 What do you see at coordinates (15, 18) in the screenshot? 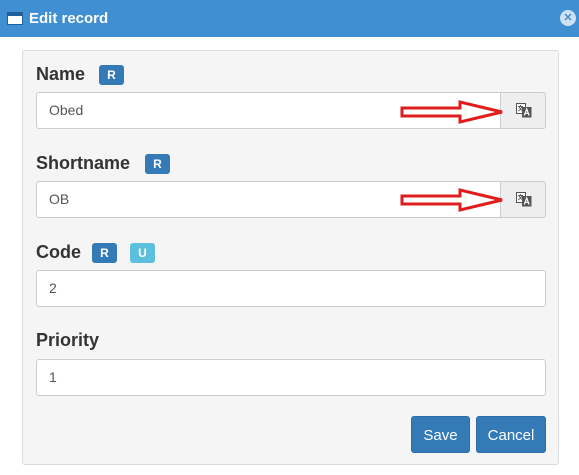
I see `window-icon` at bounding box center [15, 18].